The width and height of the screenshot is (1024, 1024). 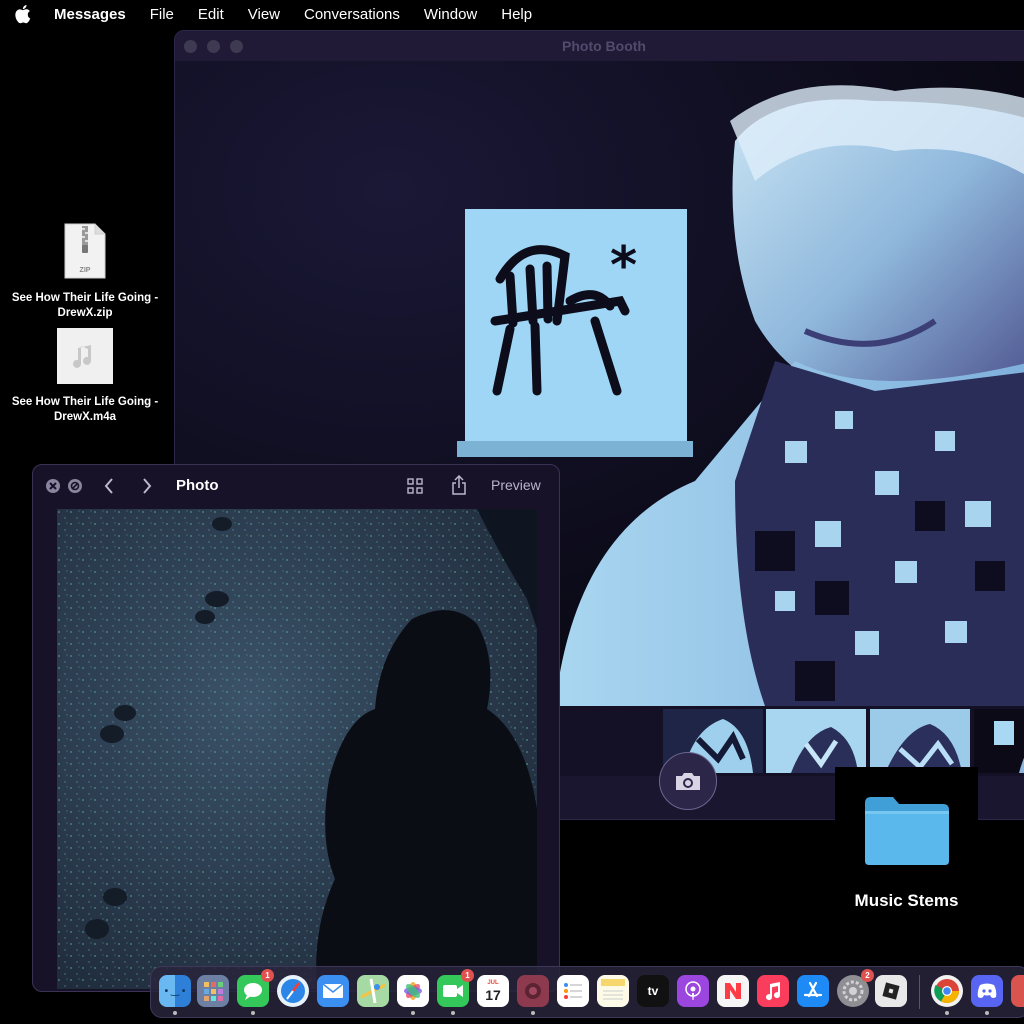 What do you see at coordinates (352, 14) in the screenshot?
I see `menu-conversations: Conversations` at bounding box center [352, 14].